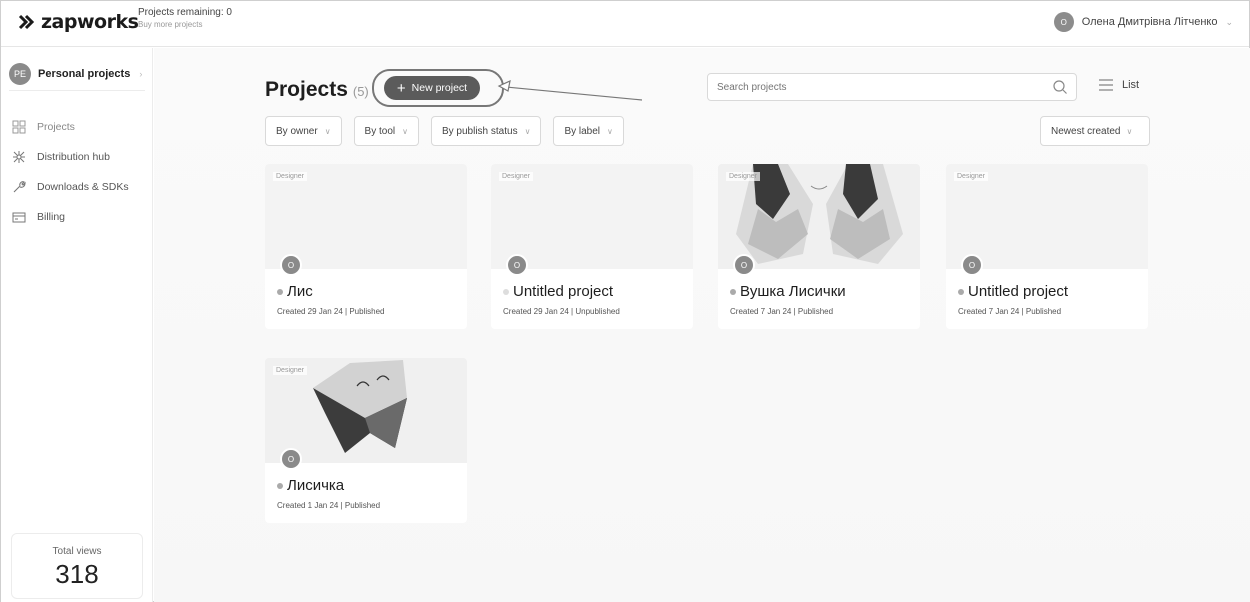 The width and height of the screenshot is (1250, 602). What do you see at coordinates (77, 574) in the screenshot?
I see `total-views-value: 318` at bounding box center [77, 574].